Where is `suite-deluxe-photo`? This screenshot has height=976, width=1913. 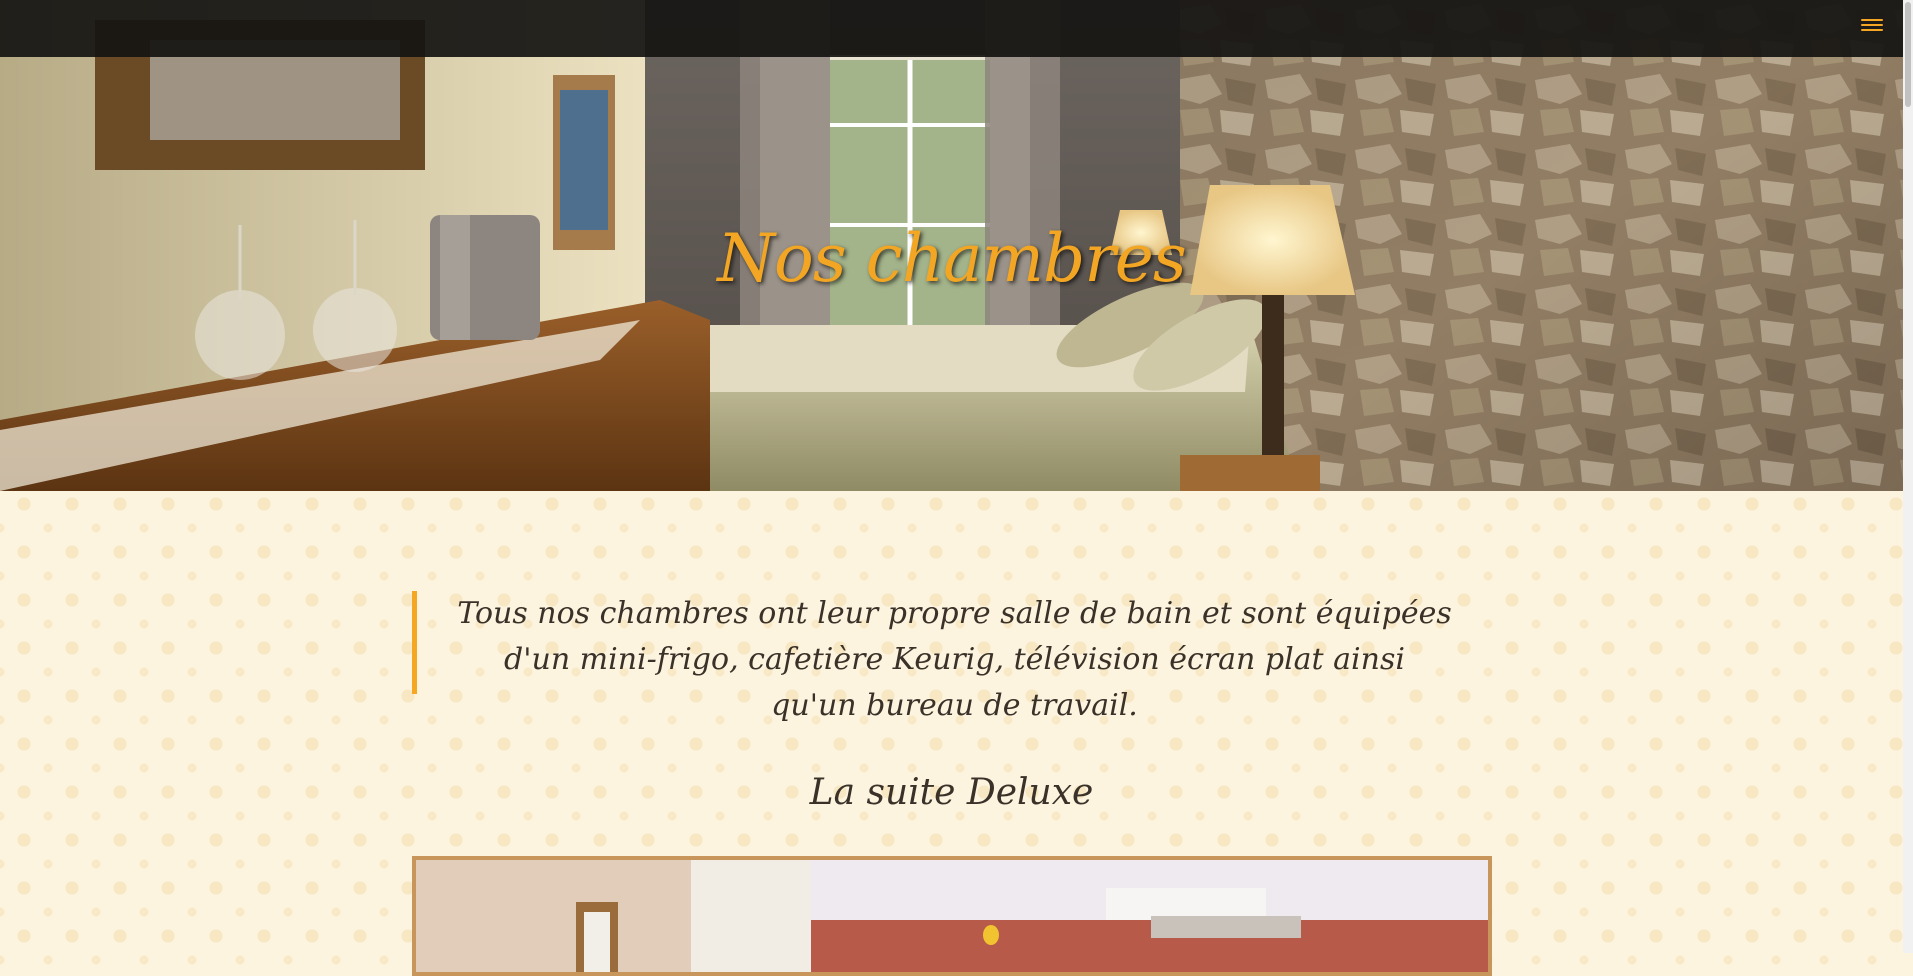 suite-deluxe-photo is located at coordinates (952, 916).